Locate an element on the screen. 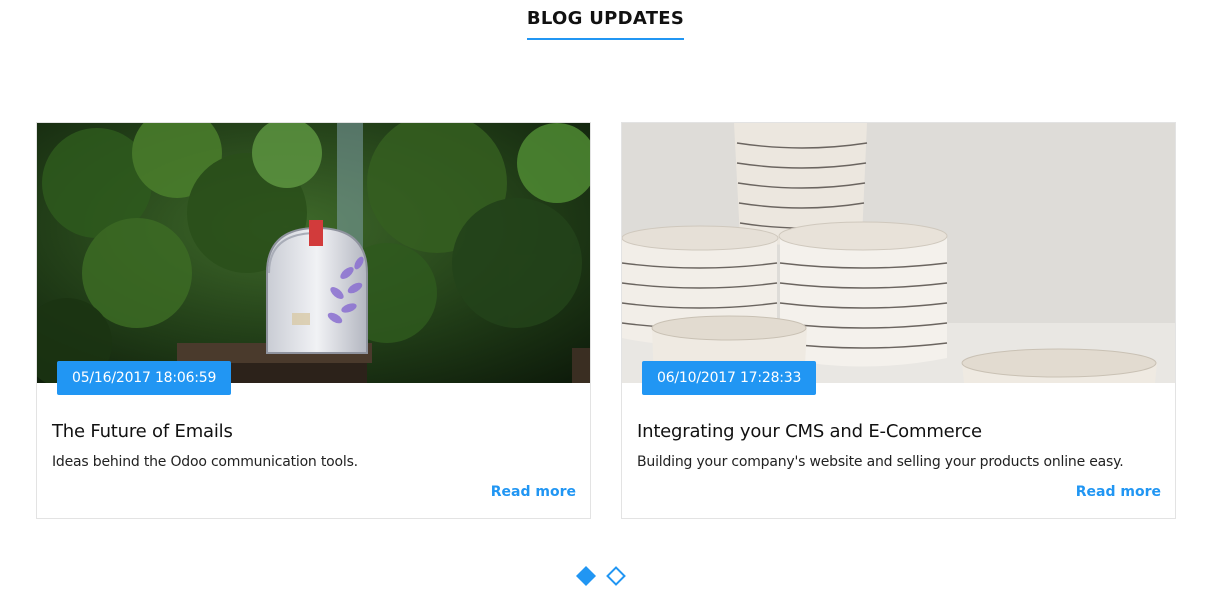  post-date-badge: 05/16/2017 18:06:59 is located at coordinates (144, 378).